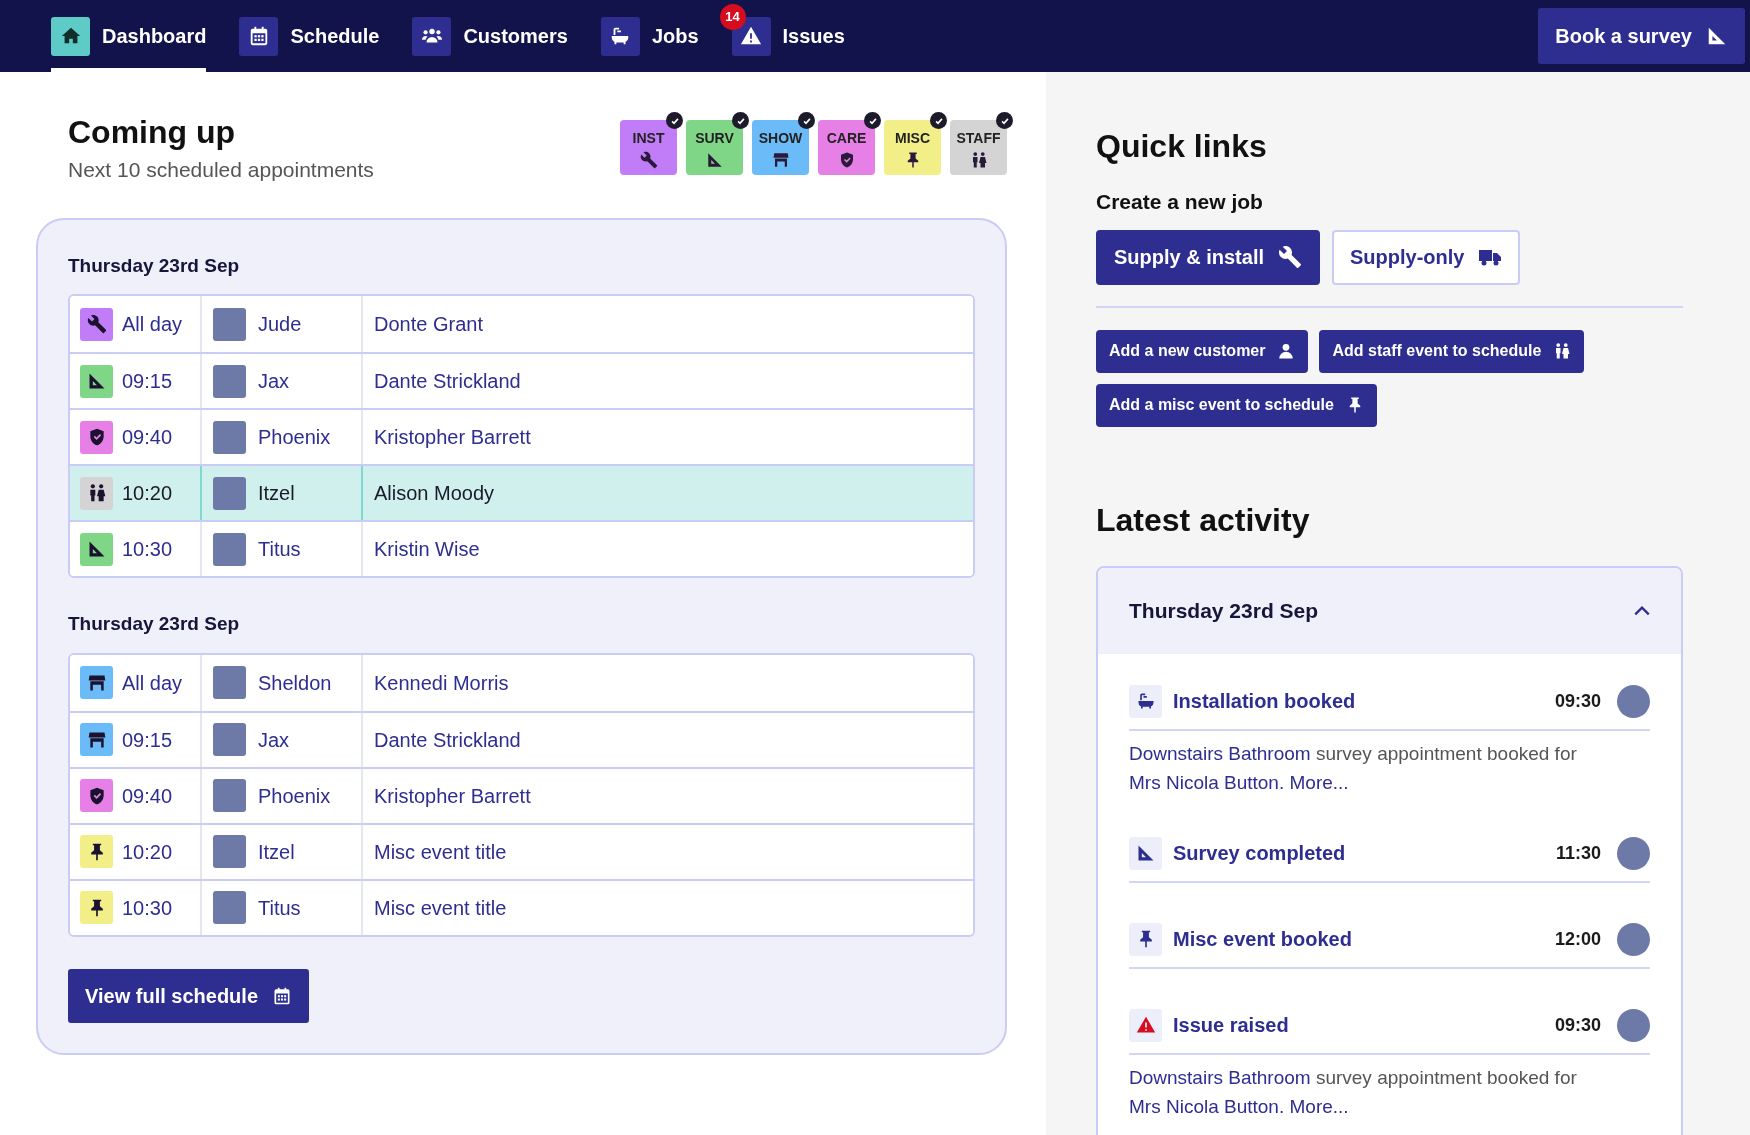 The height and width of the screenshot is (1135, 1750). What do you see at coordinates (1578, 853) in the screenshot?
I see `activity-time: 11:30` at bounding box center [1578, 853].